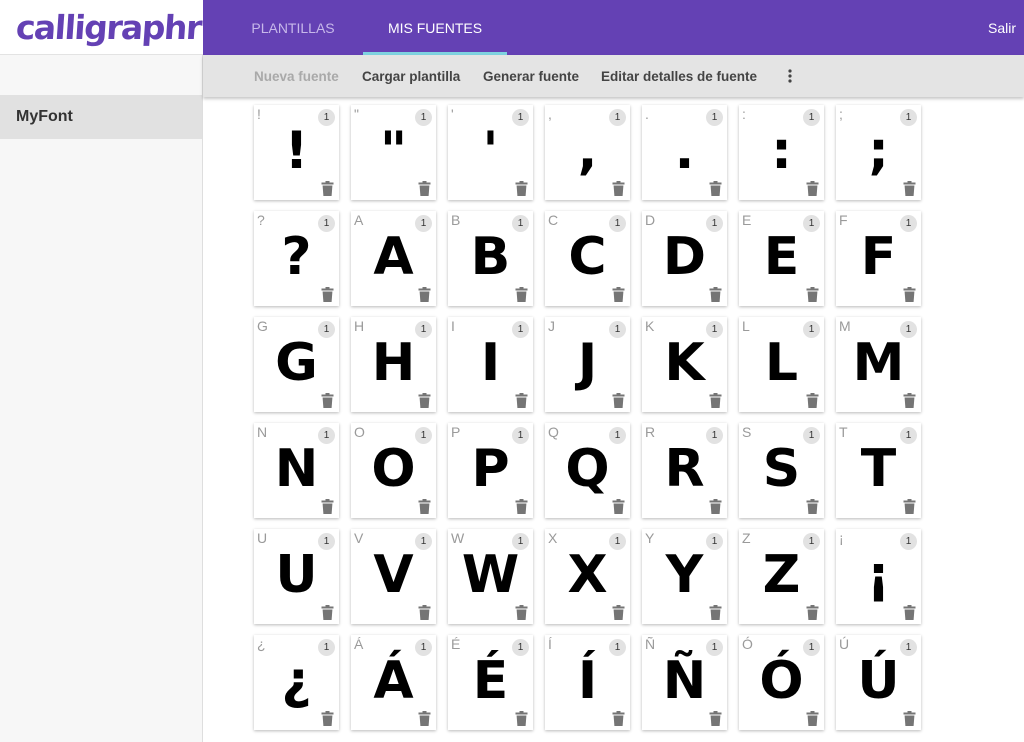 Image resolution: width=1024 pixels, height=742 pixels. What do you see at coordinates (490, 682) in the screenshot?
I see `glyph-cell: É1É` at bounding box center [490, 682].